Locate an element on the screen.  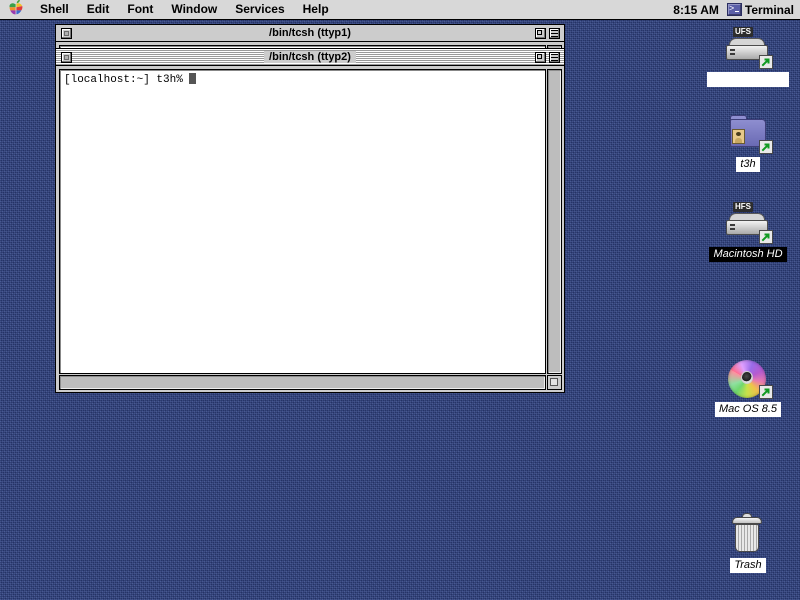
menu-item-shell: Shell is located at coordinates (54, 9).